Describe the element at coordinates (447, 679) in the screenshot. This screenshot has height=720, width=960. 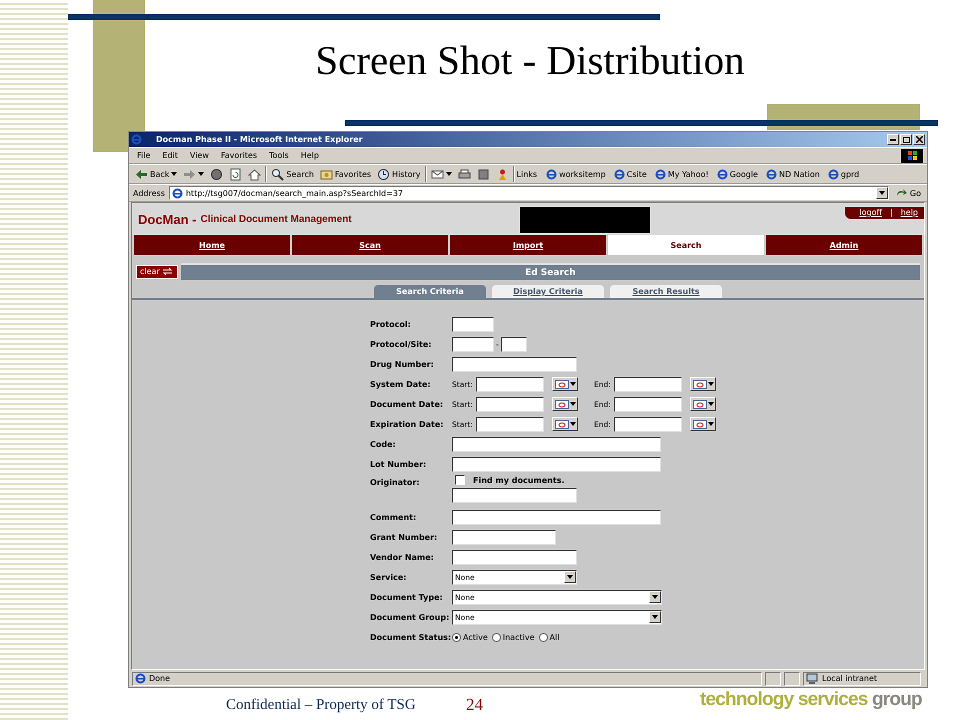
I see `status-text: Done` at that location.